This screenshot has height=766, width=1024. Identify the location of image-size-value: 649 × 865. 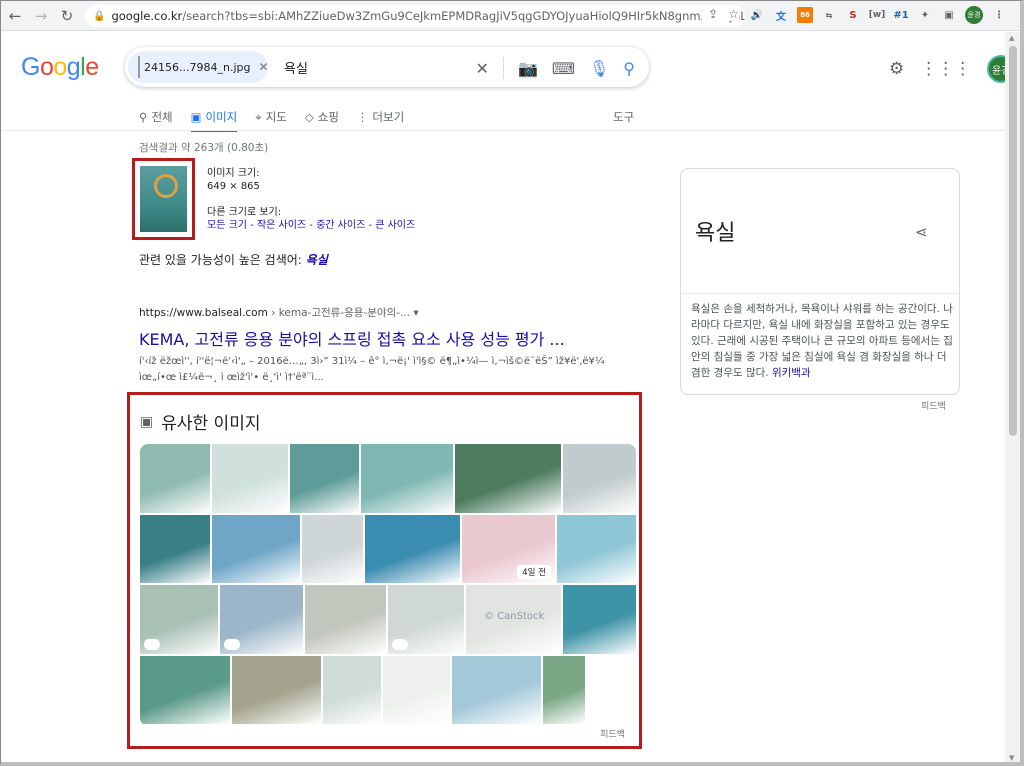
(233, 186).